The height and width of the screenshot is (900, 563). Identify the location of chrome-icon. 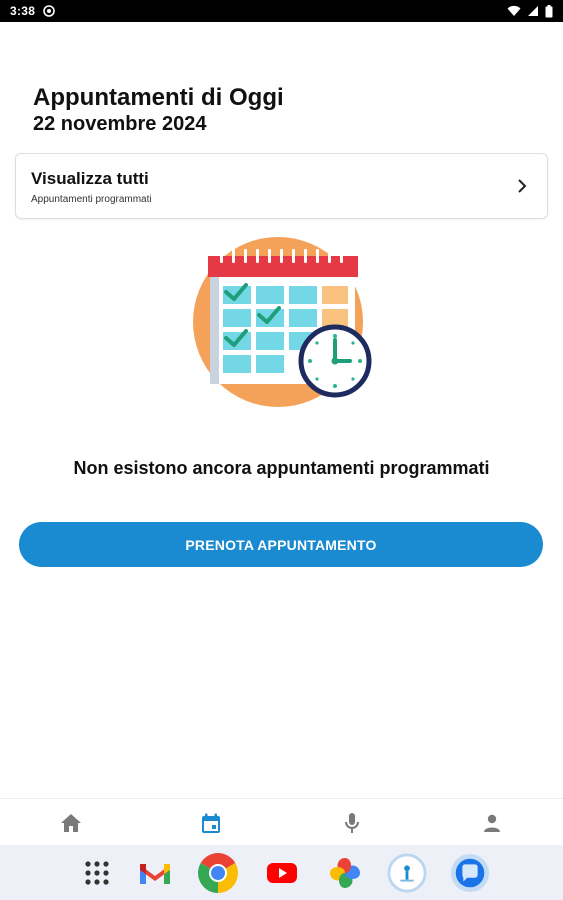
(218, 873).